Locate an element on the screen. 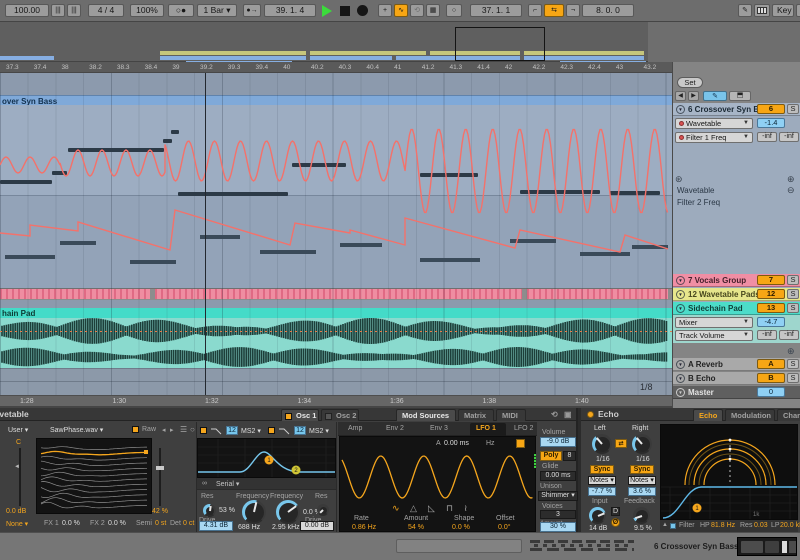 Image resolution: width=800 pixels, height=560 pixels. right-division: 1/16 is located at coordinates (643, 459).